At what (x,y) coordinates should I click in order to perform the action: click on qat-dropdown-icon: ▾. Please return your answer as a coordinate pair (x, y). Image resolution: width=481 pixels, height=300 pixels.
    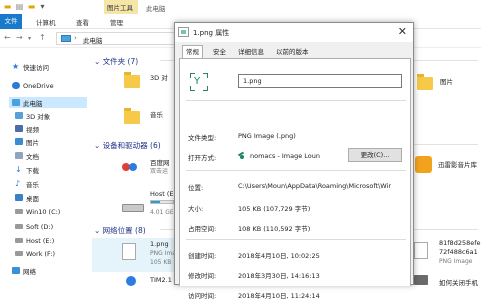
    Looking at the image, I should click on (42, 6).